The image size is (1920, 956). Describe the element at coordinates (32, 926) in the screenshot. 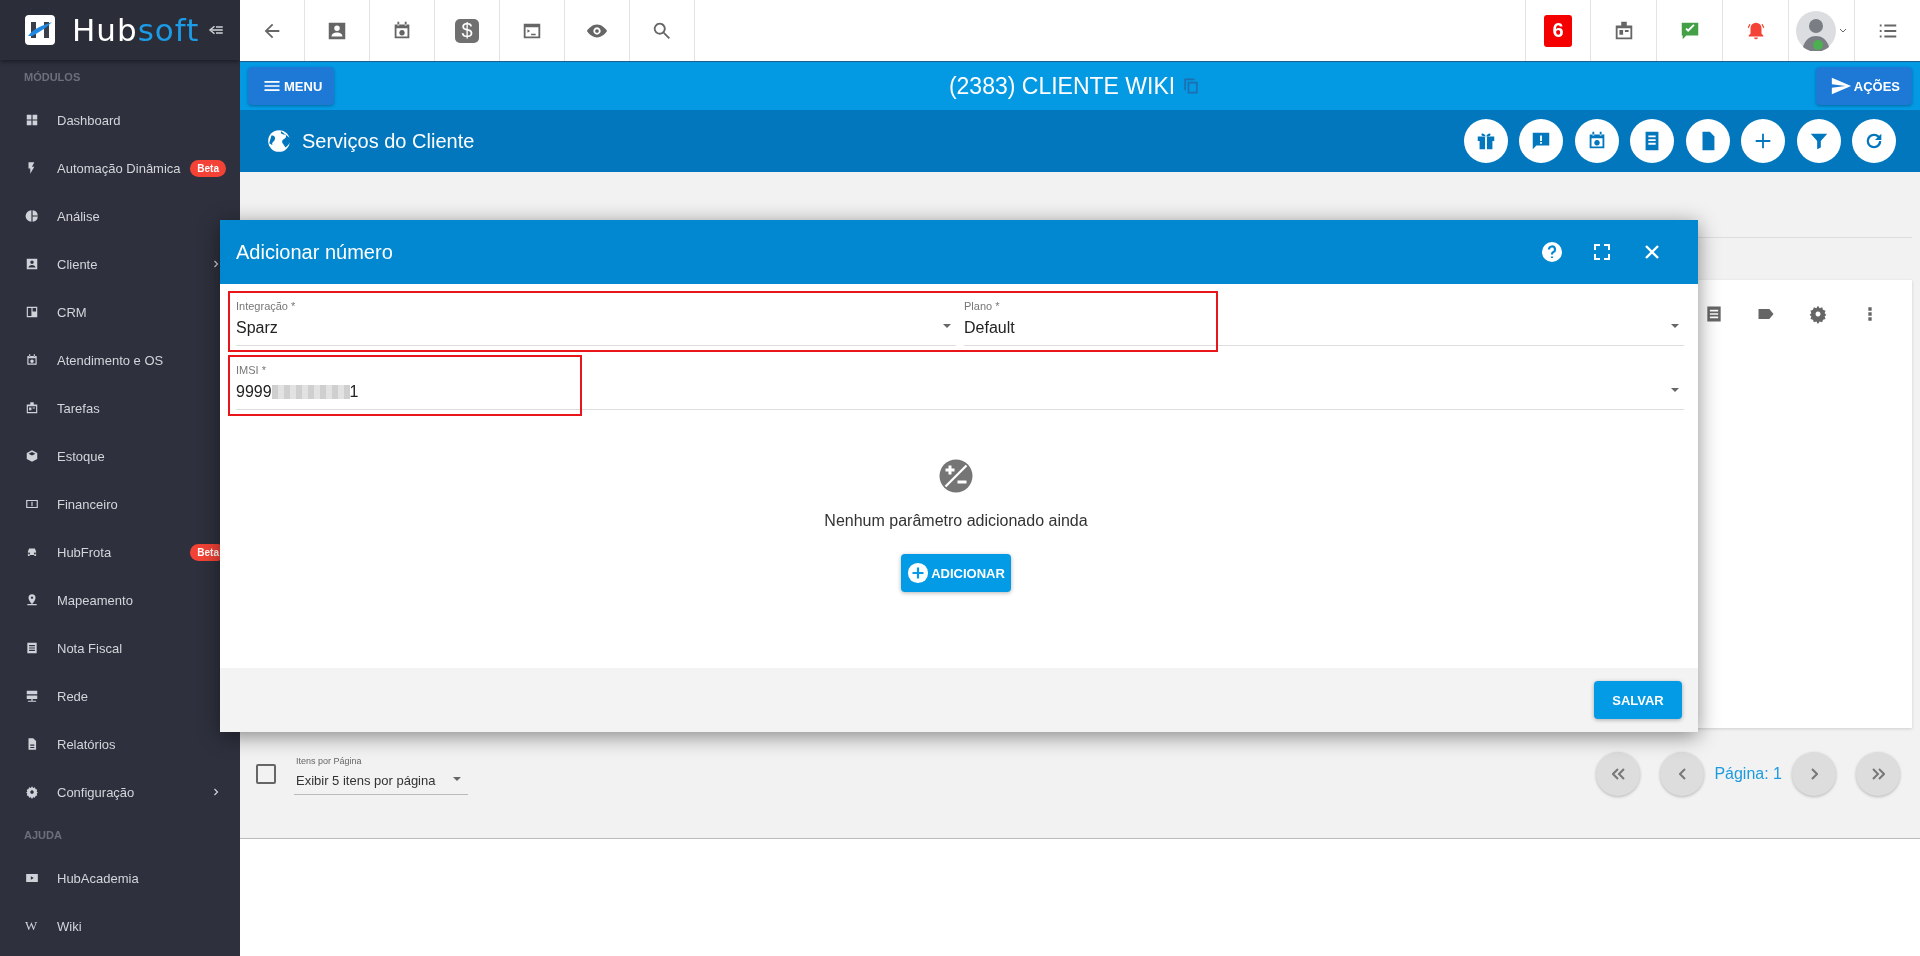

I see `wiki-glyph-icon: W` at that location.